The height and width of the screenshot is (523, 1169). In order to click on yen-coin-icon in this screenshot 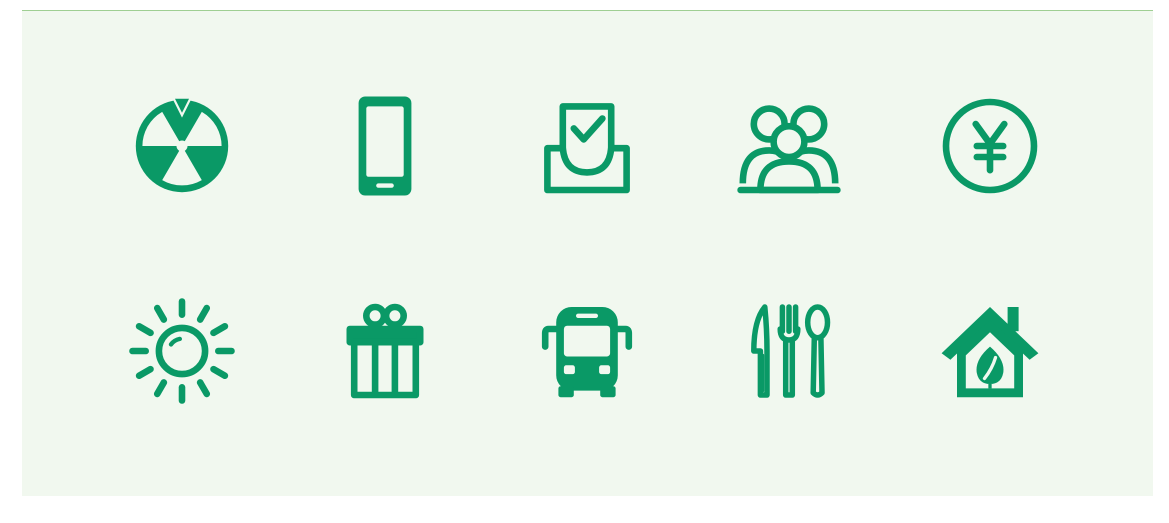, I will do `click(990, 146)`.